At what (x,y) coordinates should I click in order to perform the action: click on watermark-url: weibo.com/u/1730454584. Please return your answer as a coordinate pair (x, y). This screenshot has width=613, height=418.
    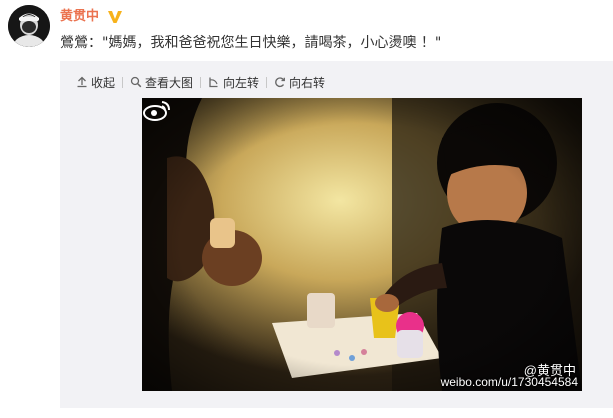
    Looking at the image, I should click on (509, 382).